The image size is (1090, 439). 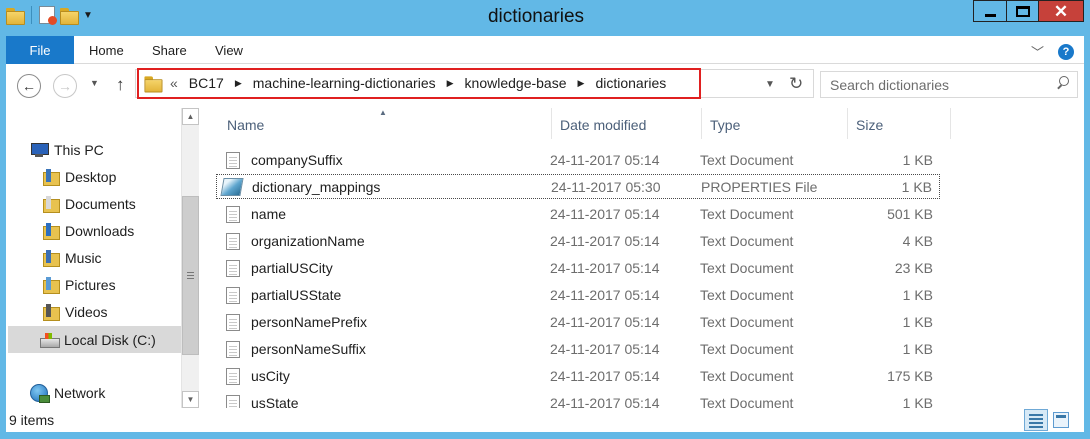 What do you see at coordinates (51, 258) in the screenshot?
I see `music-folder-icon` at bounding box center [51, 258].